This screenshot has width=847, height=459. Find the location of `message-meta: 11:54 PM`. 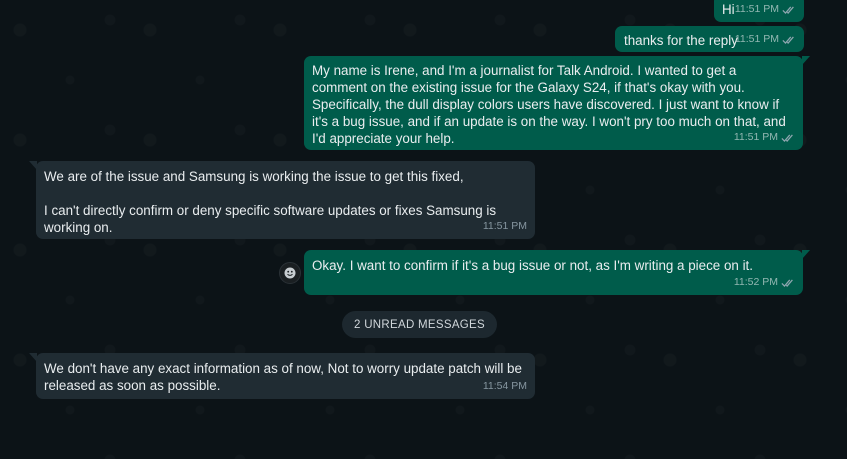

message-meta: 11:54 PM is located at coordinates (505, 386).